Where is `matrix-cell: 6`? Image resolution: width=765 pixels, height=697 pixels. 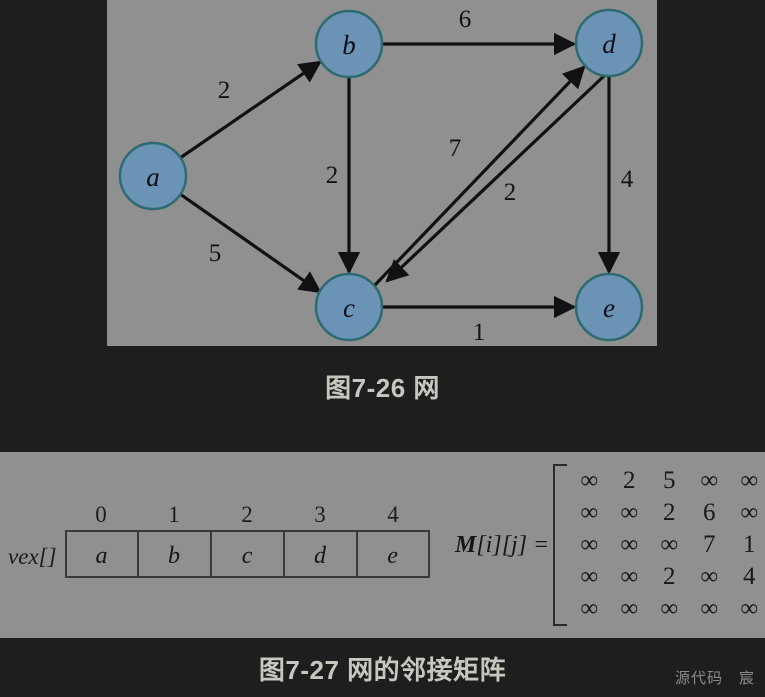
matrix-cell: 6 is located at coordinates (709, 512).